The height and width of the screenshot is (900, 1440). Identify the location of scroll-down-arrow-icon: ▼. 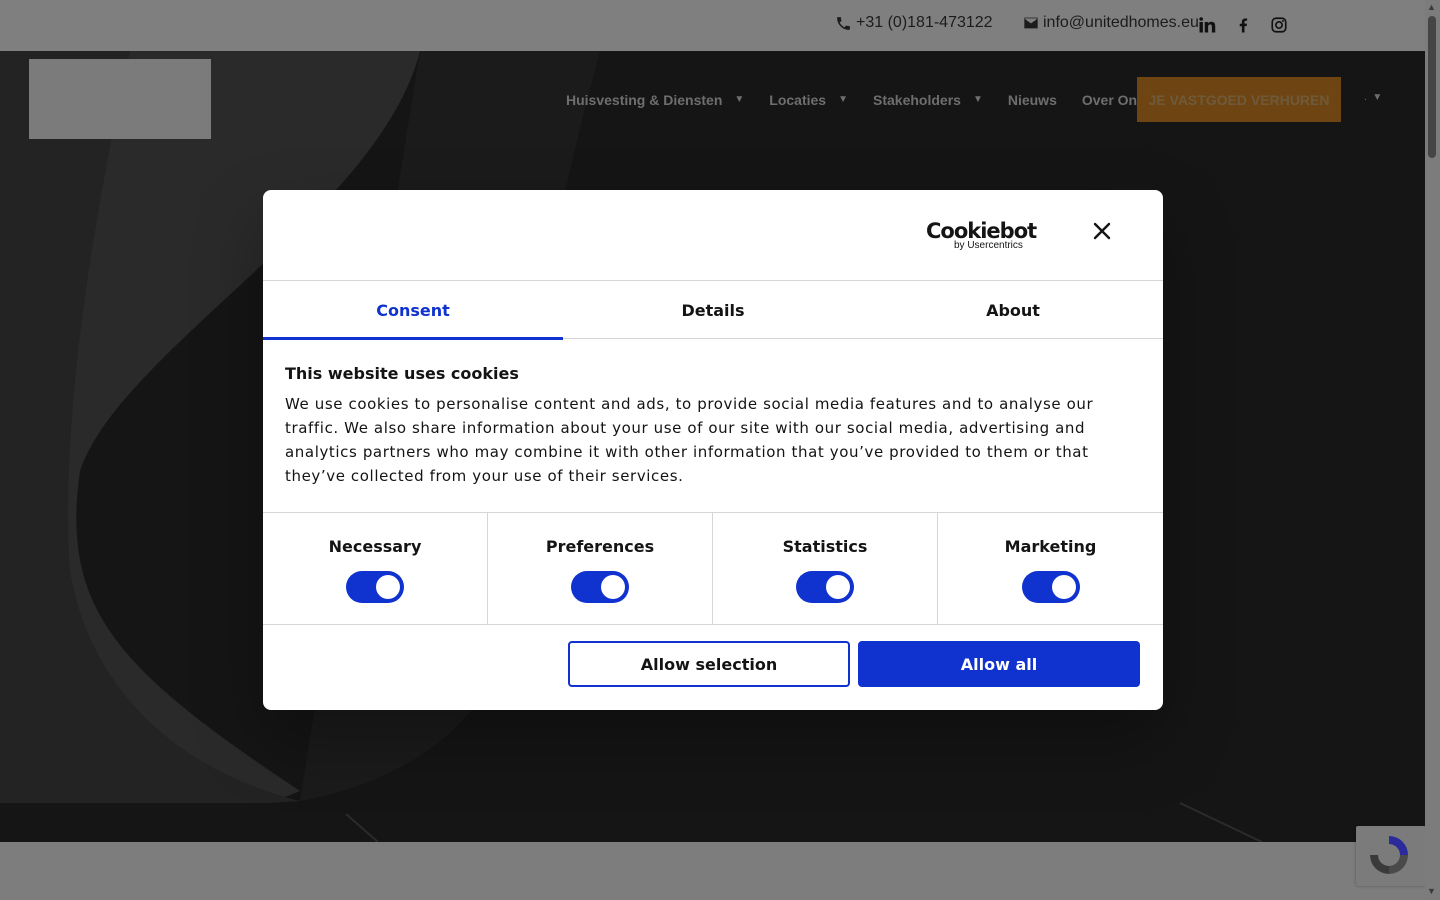
(1431, 891).